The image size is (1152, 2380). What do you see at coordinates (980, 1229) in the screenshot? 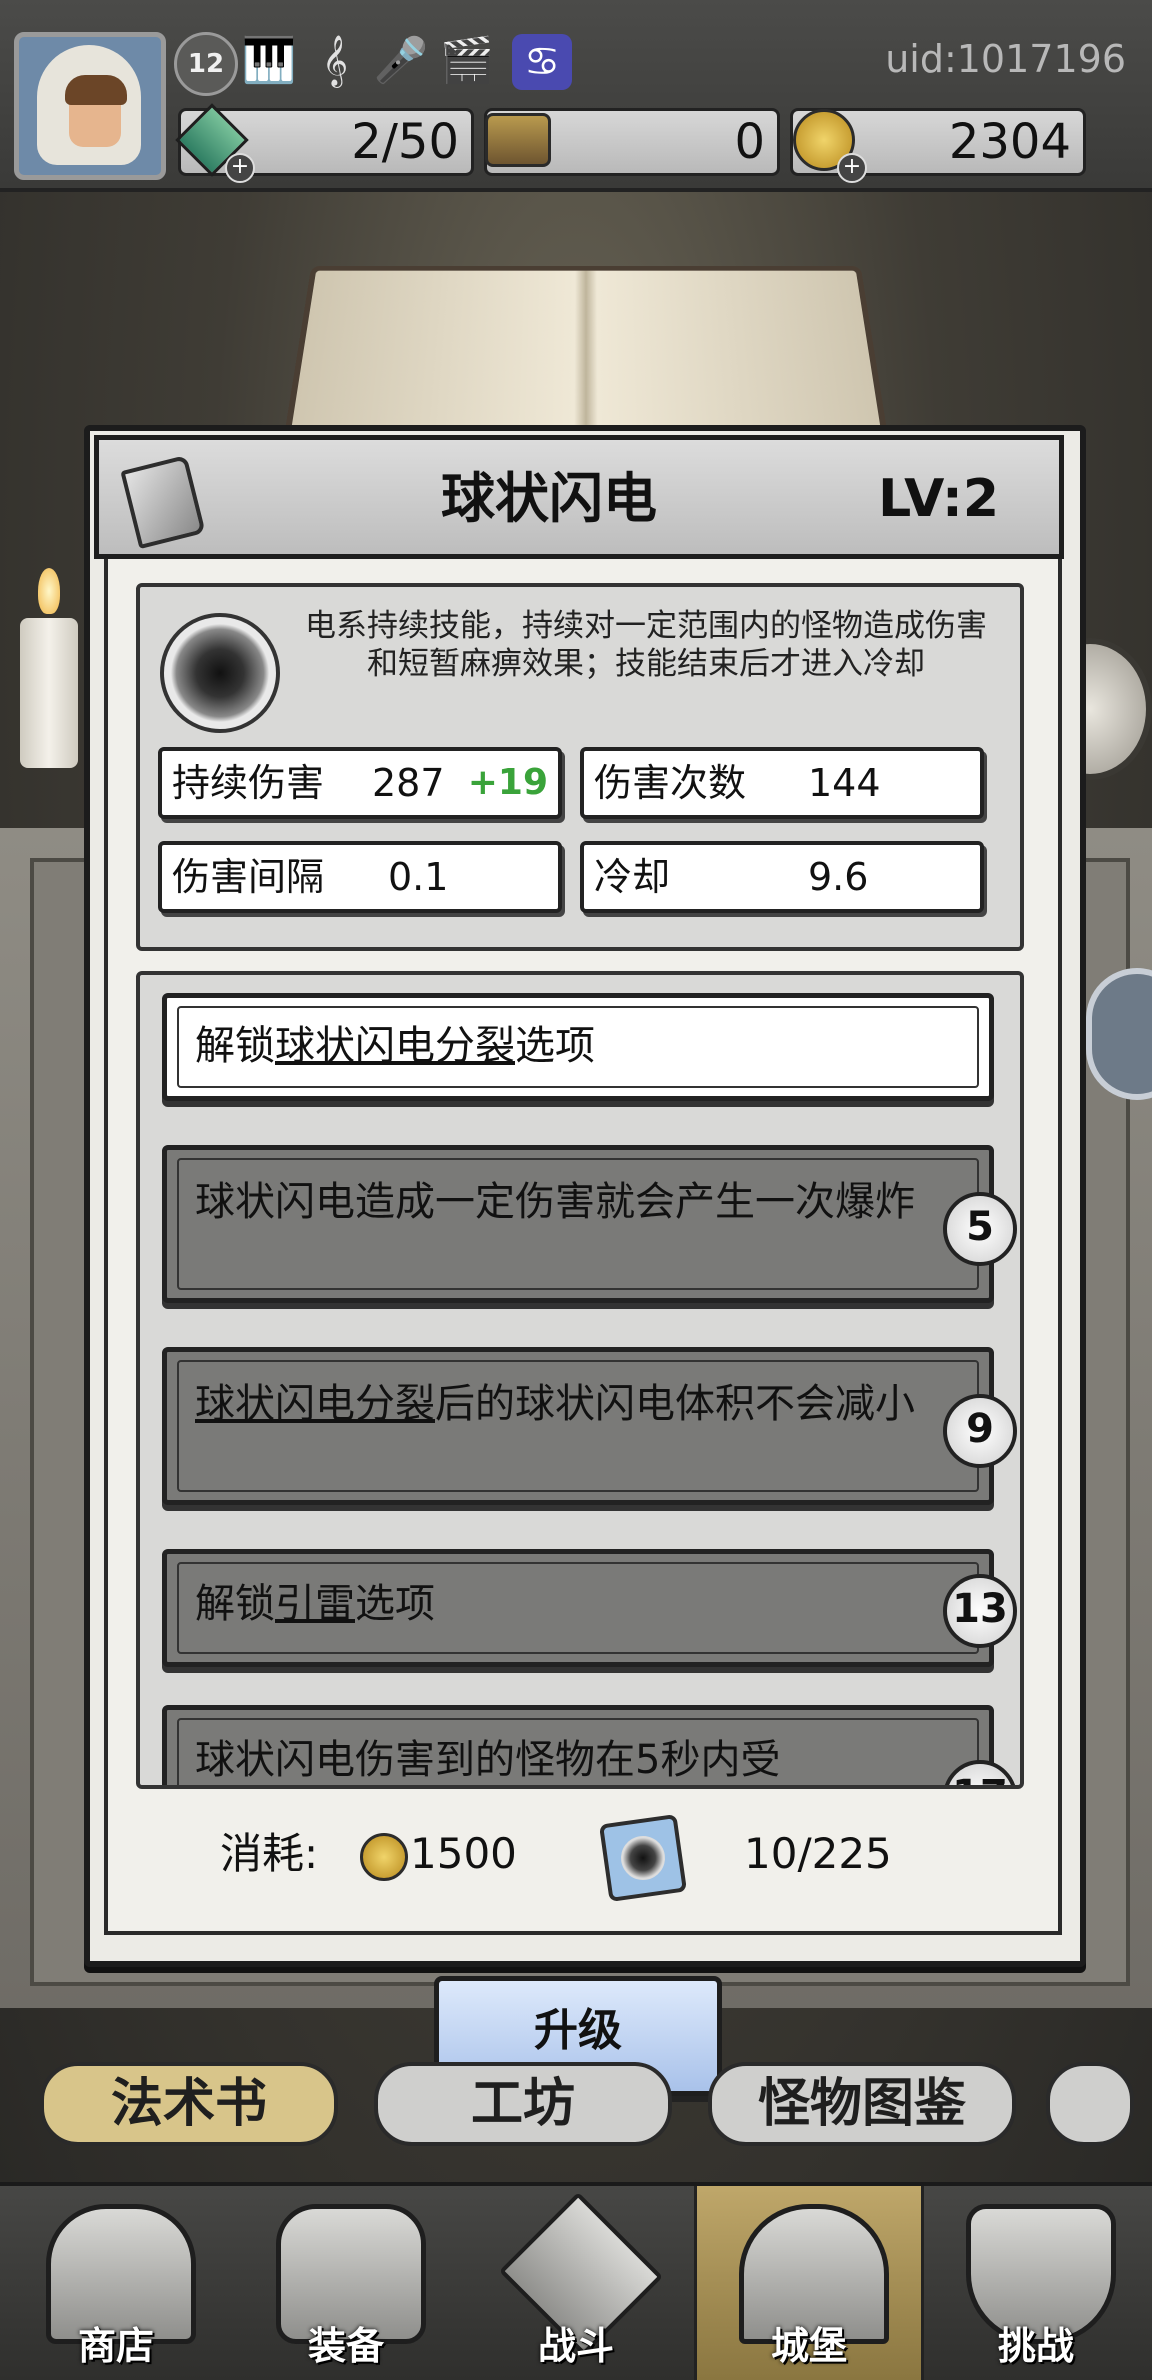
I see `upgrade-level-badge: 5` at bounding box center [980, 1229].